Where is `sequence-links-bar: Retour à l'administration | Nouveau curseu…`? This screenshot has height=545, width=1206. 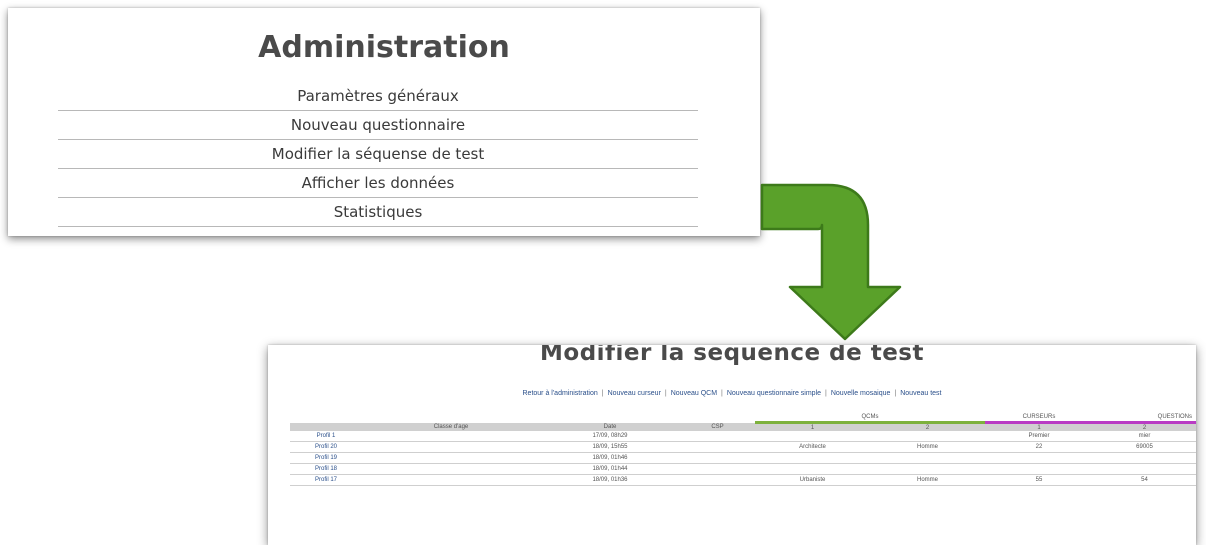
sequence-links-bar: Retour à l'administration | Nouveau curseu… is located at coordinates (732, 393).